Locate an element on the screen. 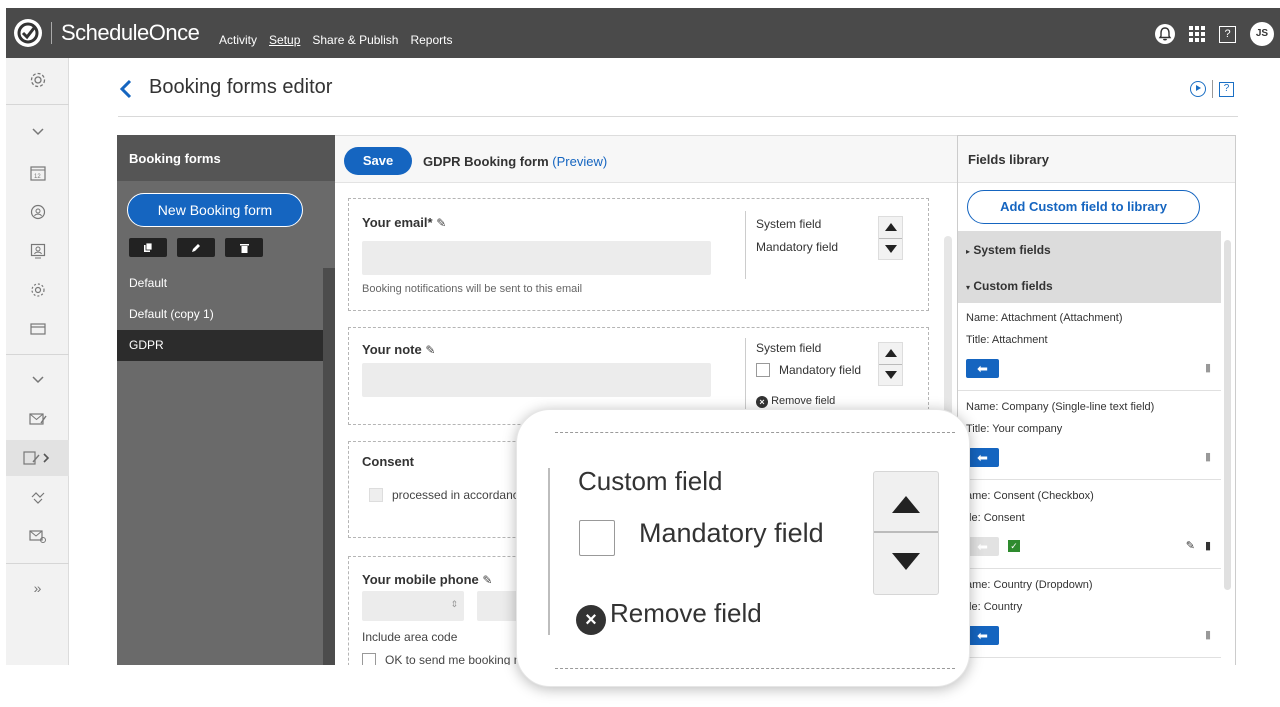  in-use-check-icon: ✓ is located at coordinates (1014, 546).